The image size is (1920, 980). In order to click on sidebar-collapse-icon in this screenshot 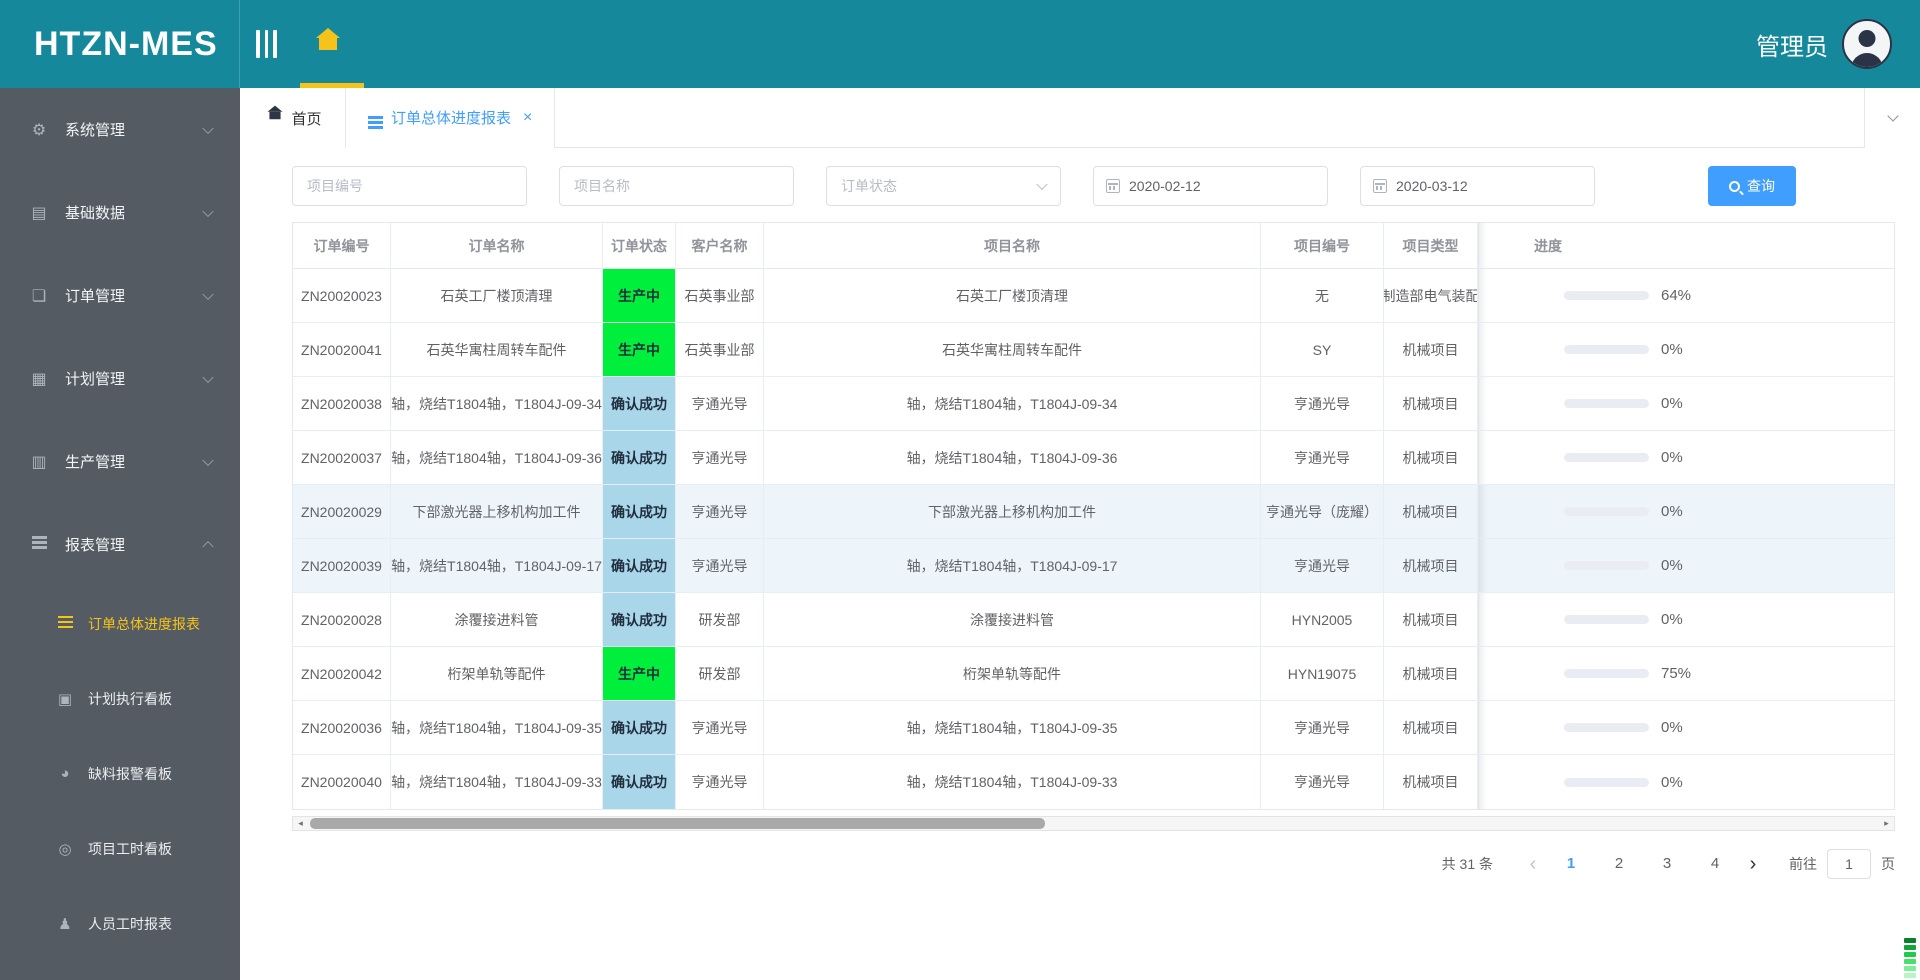, I will do `click(269, 44)`.